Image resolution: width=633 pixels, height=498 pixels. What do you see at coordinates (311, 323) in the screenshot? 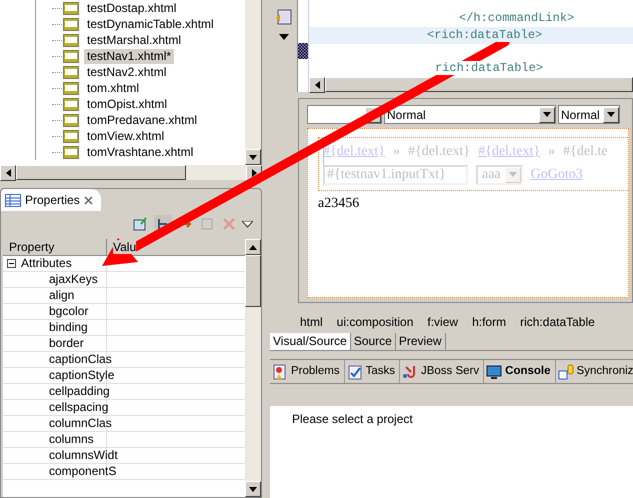
I see `breadcrumb-item: html` at bounding box center [311, 323].